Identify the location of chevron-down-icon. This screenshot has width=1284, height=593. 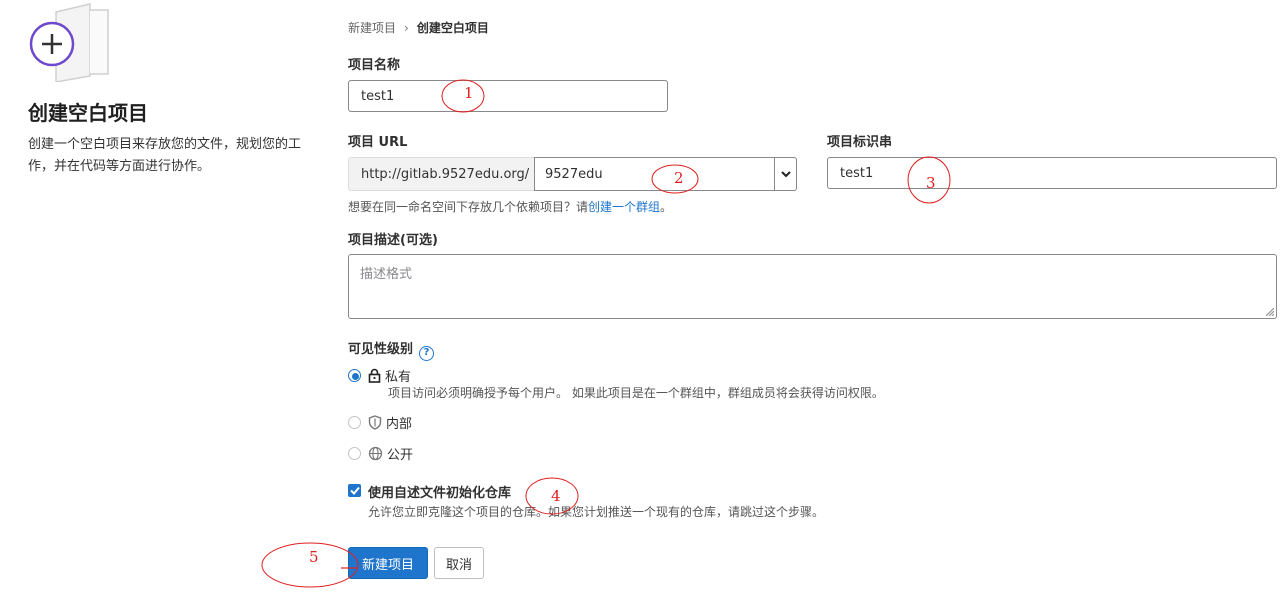
(785, 174).